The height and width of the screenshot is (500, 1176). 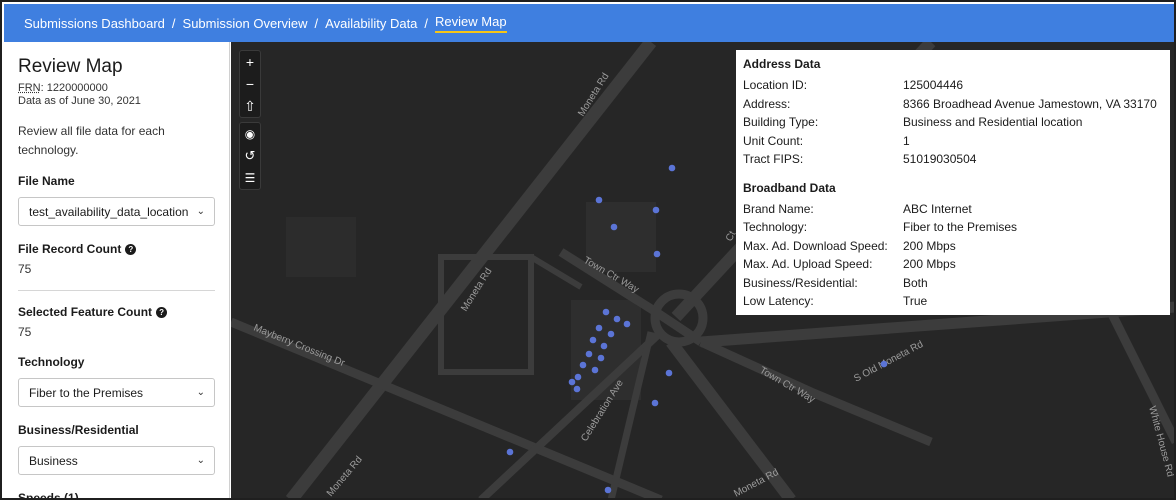 I want to click on file-name-label: File Name, so click(x=46, y=181).